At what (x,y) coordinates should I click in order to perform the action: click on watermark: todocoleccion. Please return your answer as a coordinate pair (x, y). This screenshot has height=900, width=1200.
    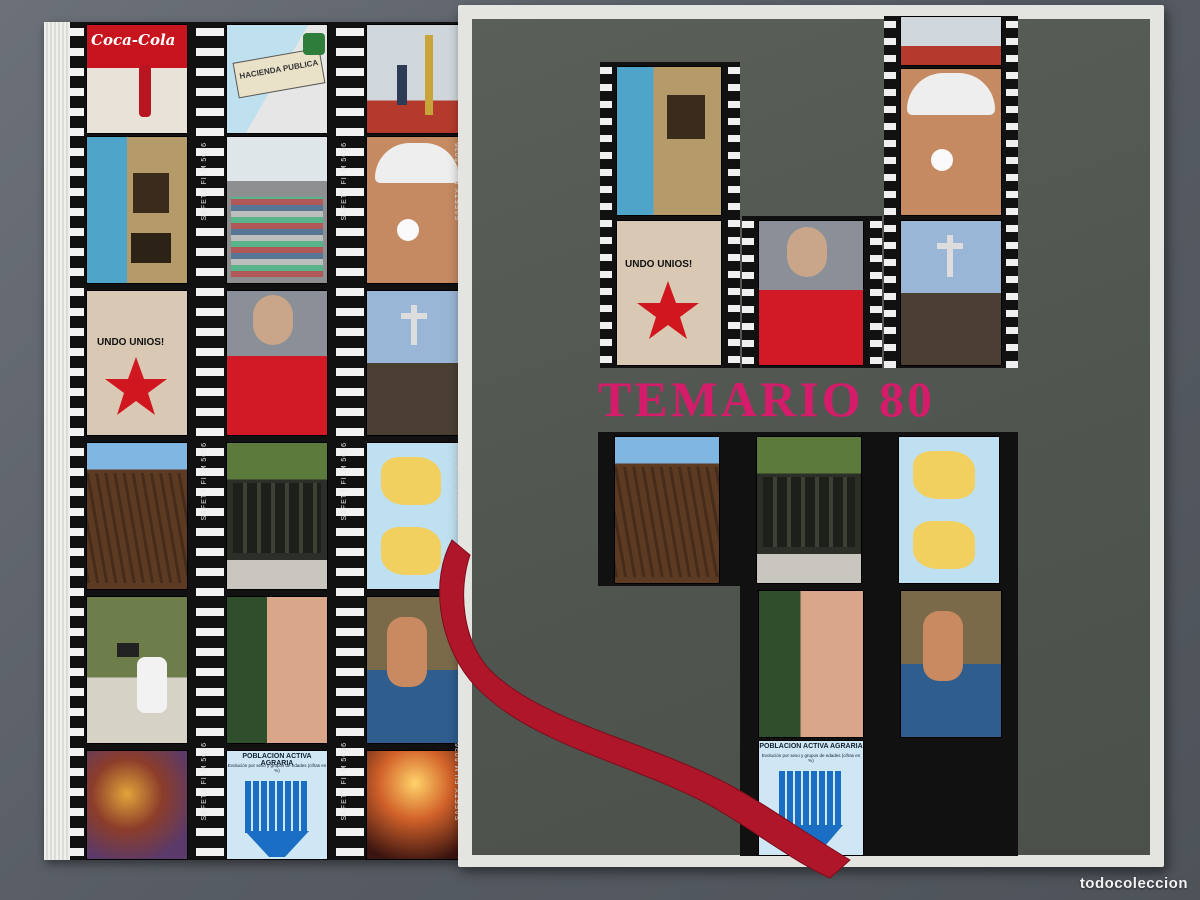
    Looking at the image, I should click on (1133, 883).